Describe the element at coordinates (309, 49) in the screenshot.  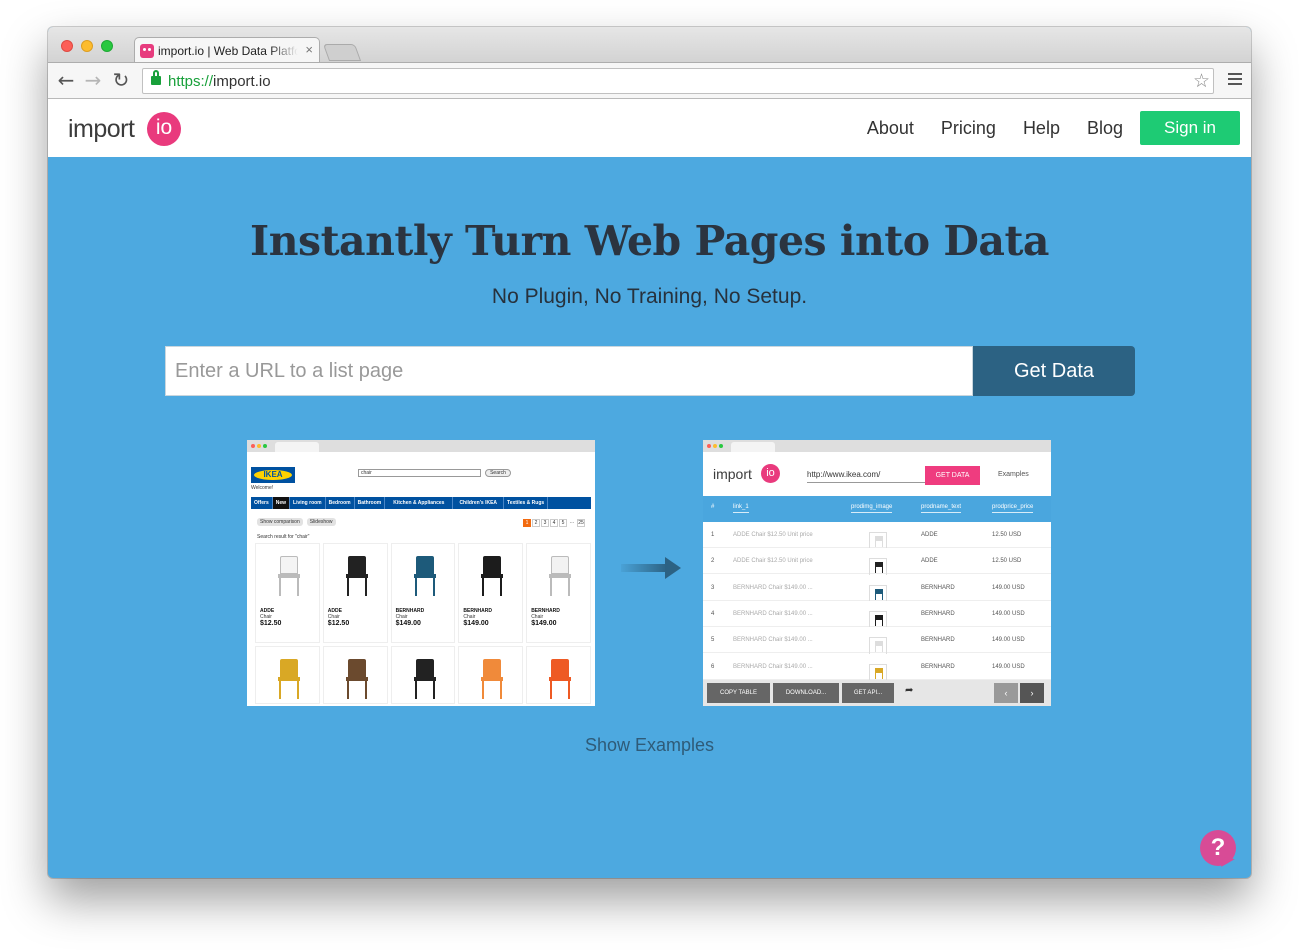
I see `close-tab-icon: ×` at that location.